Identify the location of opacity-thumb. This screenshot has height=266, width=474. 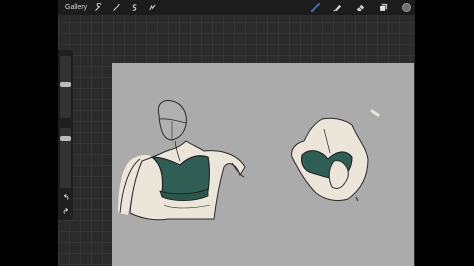
(65, 139).